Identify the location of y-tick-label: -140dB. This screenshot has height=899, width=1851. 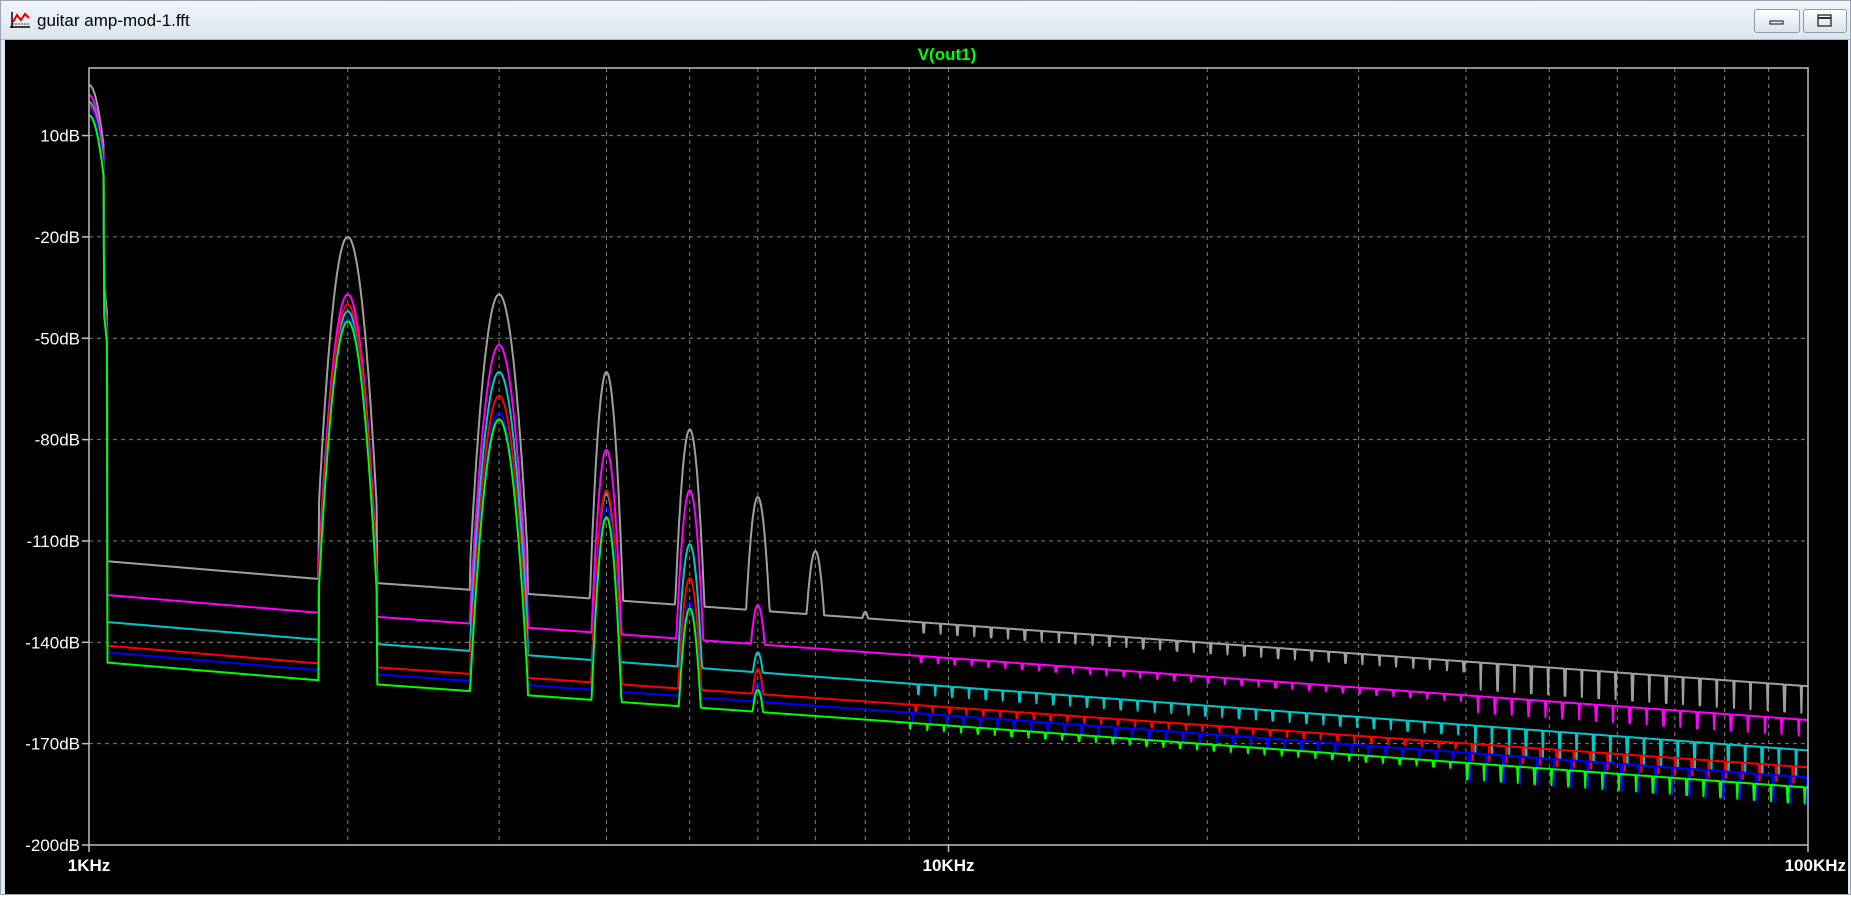
(52, 642).